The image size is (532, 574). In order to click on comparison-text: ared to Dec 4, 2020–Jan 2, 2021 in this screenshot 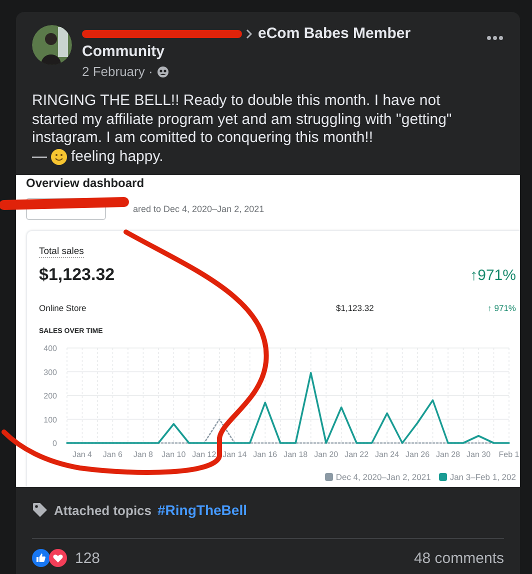, I will do `click(198, 209)`.